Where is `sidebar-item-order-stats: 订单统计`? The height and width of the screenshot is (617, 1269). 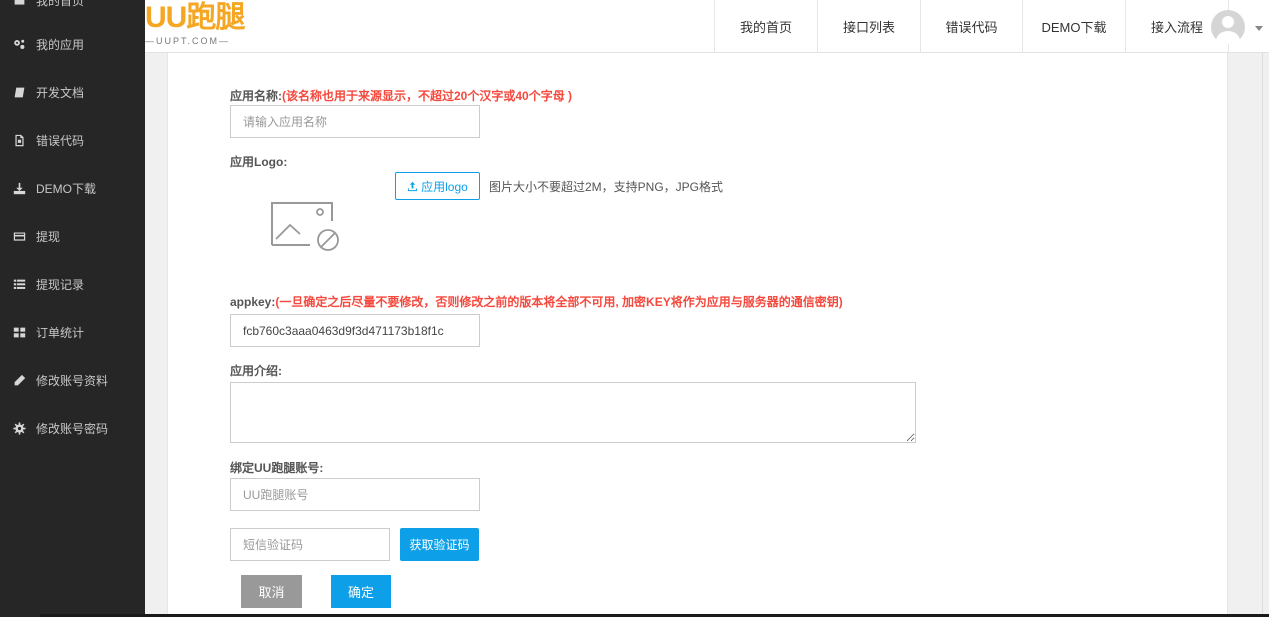
sidebar-item-order-stats: 订单统计 is located at coordinates (72, 332).